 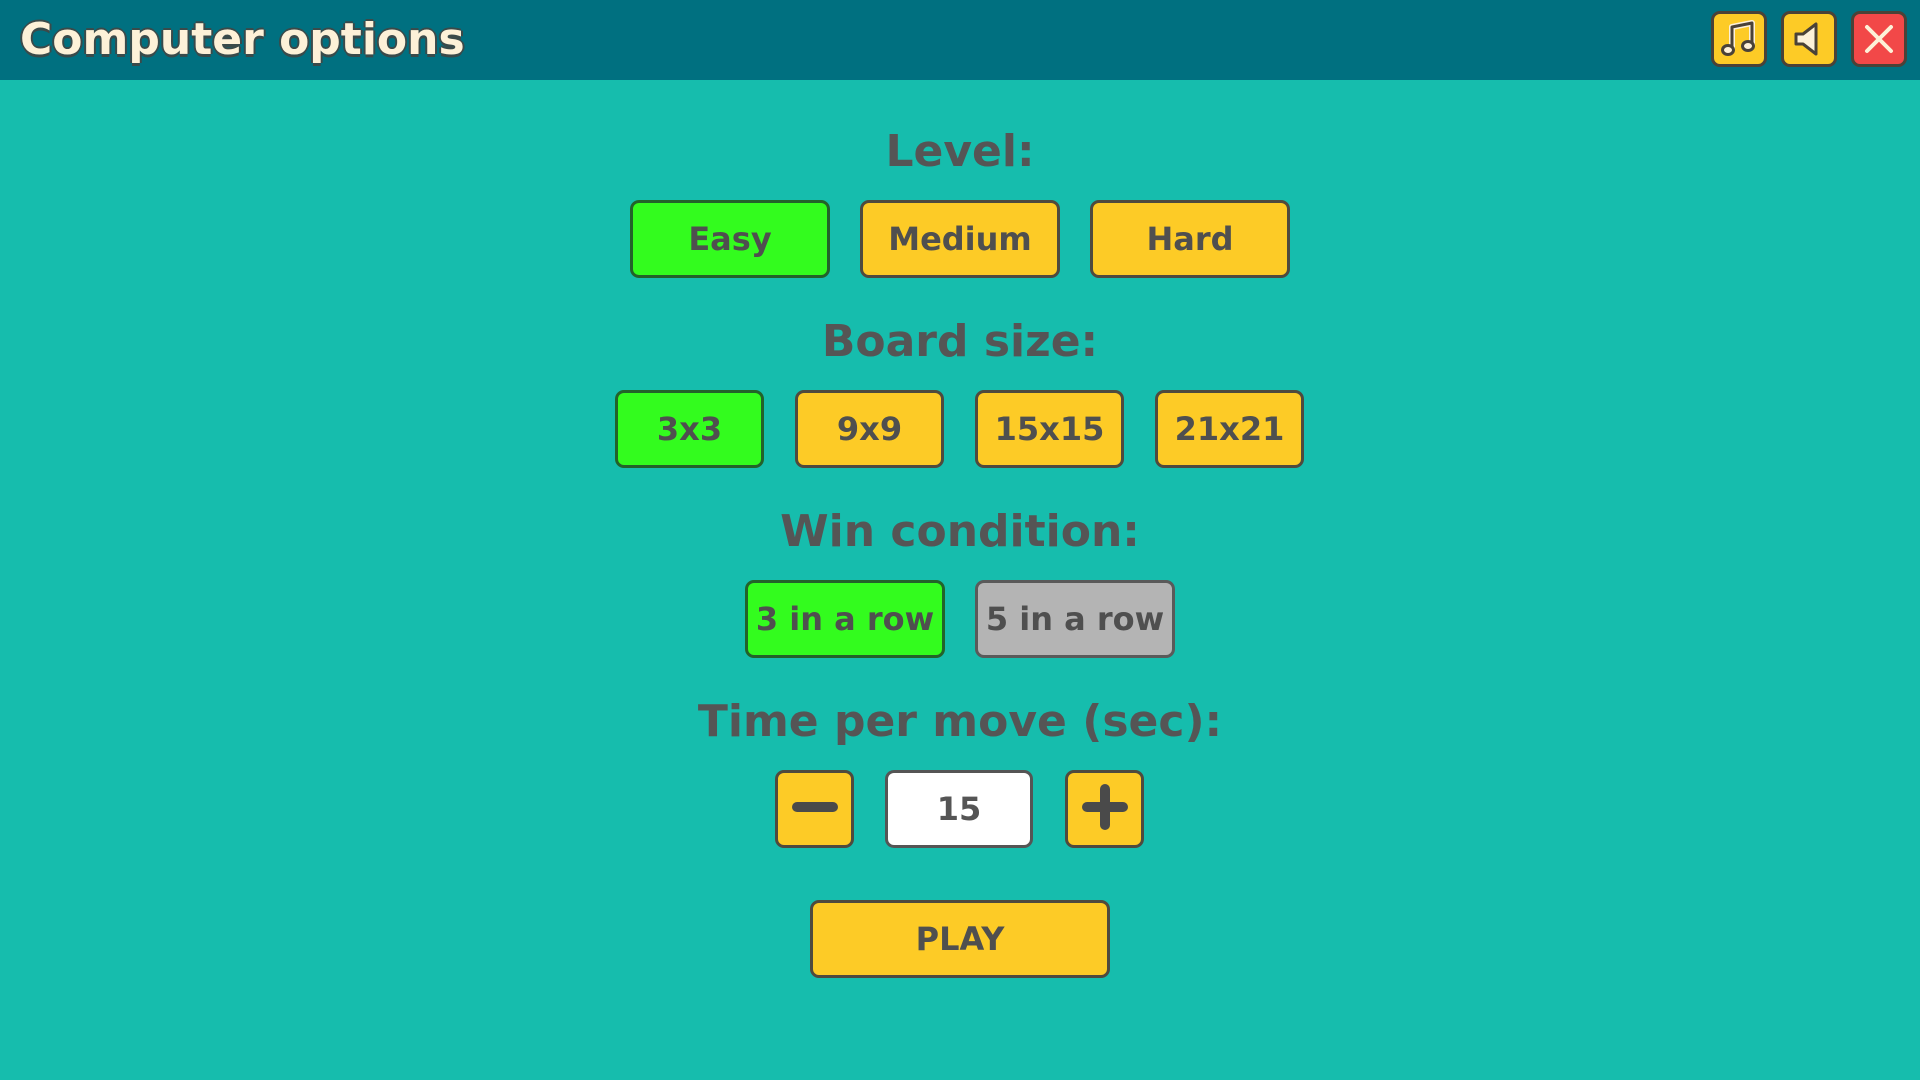 I want to click on board-size-9x9-button: 9x9, so click(x=869, y=429).